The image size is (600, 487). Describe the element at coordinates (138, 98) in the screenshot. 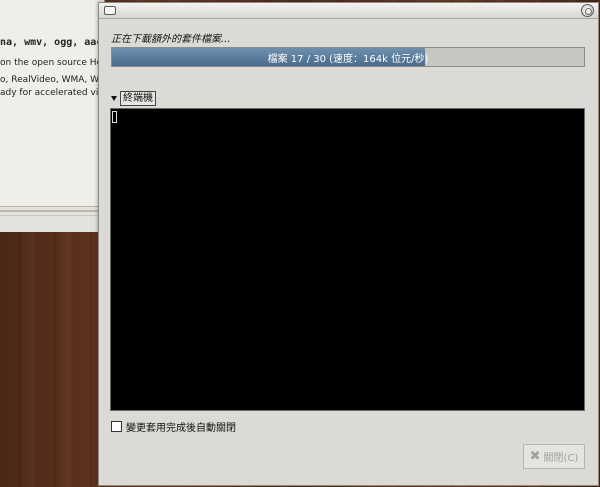

I see `expander-label: 終端機` at that location.